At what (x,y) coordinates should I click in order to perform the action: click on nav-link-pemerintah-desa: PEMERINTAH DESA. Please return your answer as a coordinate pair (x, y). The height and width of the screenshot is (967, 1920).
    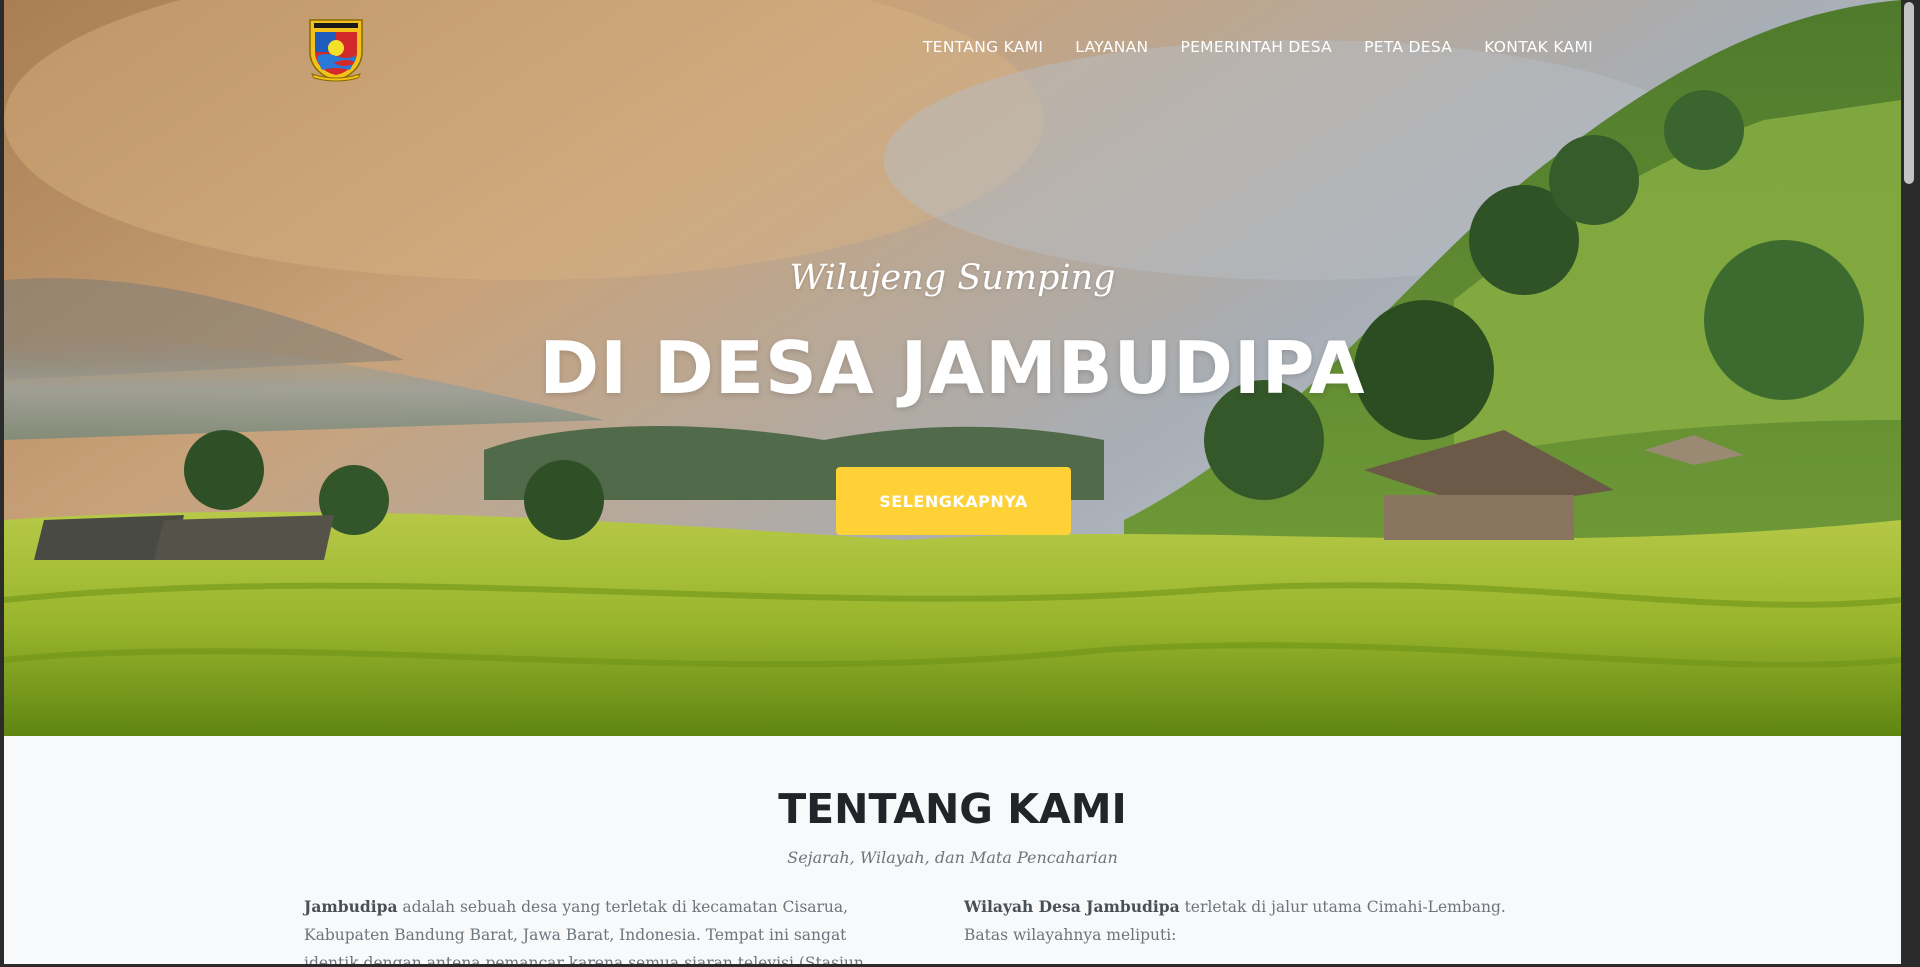
    Looking at the image, I should click on (1256, 47).